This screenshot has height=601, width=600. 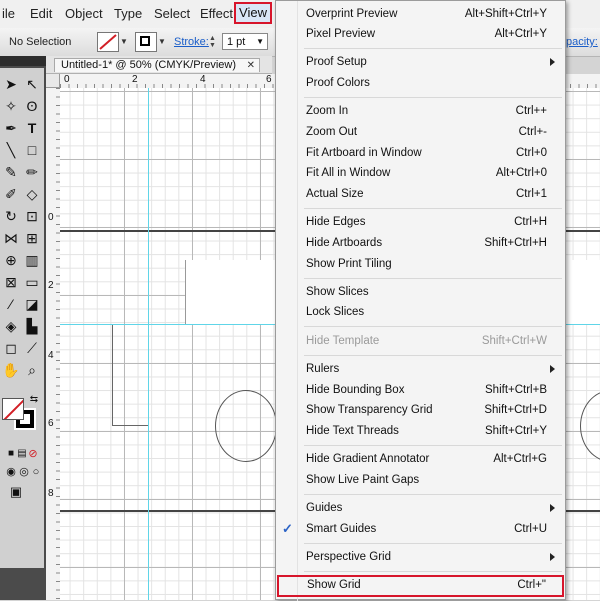 I want to click on menu-item-label: Hide Template, so click(x=343, y=341).